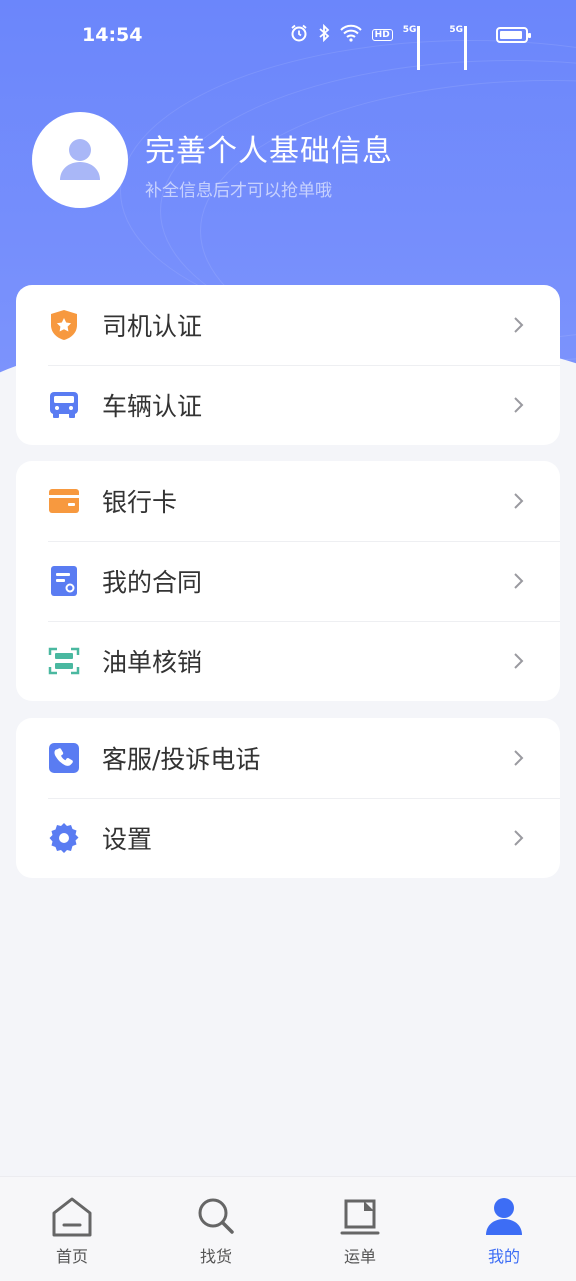 This screenshot has height=1281, width=576. I want to click on alarm-icon, so click(299, 35).